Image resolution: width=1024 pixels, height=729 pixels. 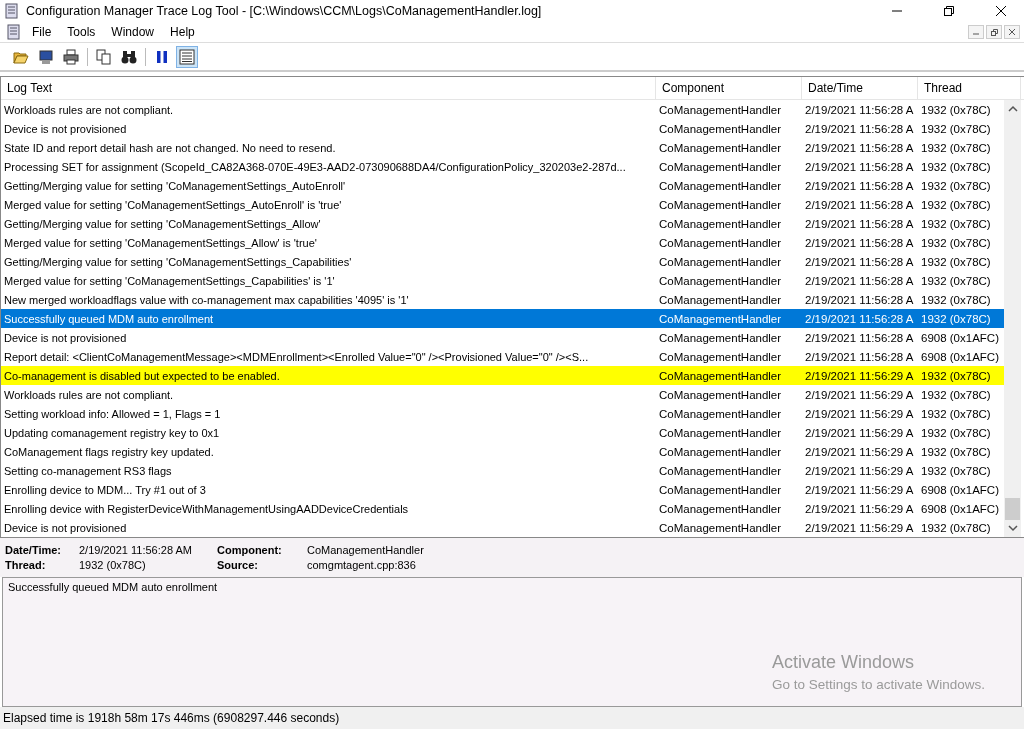 What do you see at coordinates (175, 186) in the screenshot?
I see `log-text-cell-text: Getting/Merging value for setting 'CoManagementSettings_AutoEnroll'` at bounding box center [175, 186].